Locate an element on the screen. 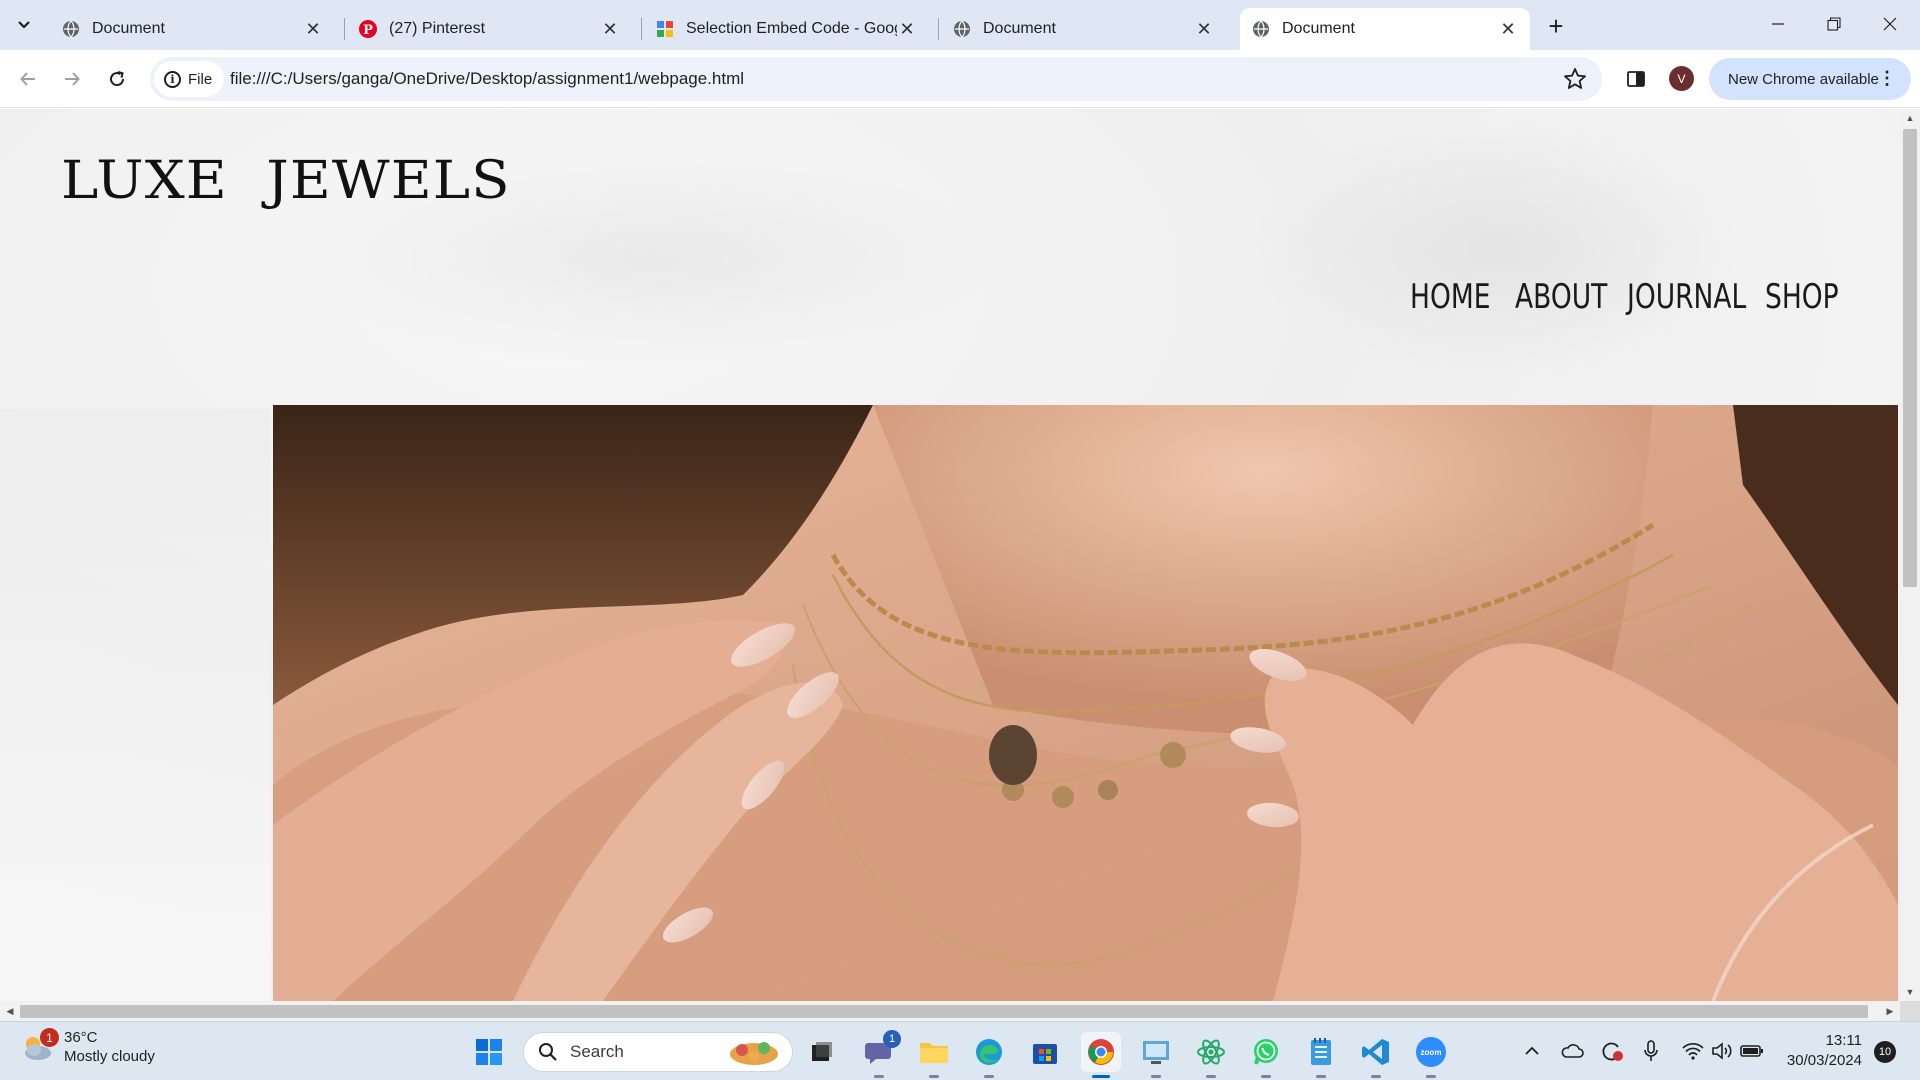 This screenshot has width=1920, height=1080. minimize-button is located at coordinates (1778, 24).